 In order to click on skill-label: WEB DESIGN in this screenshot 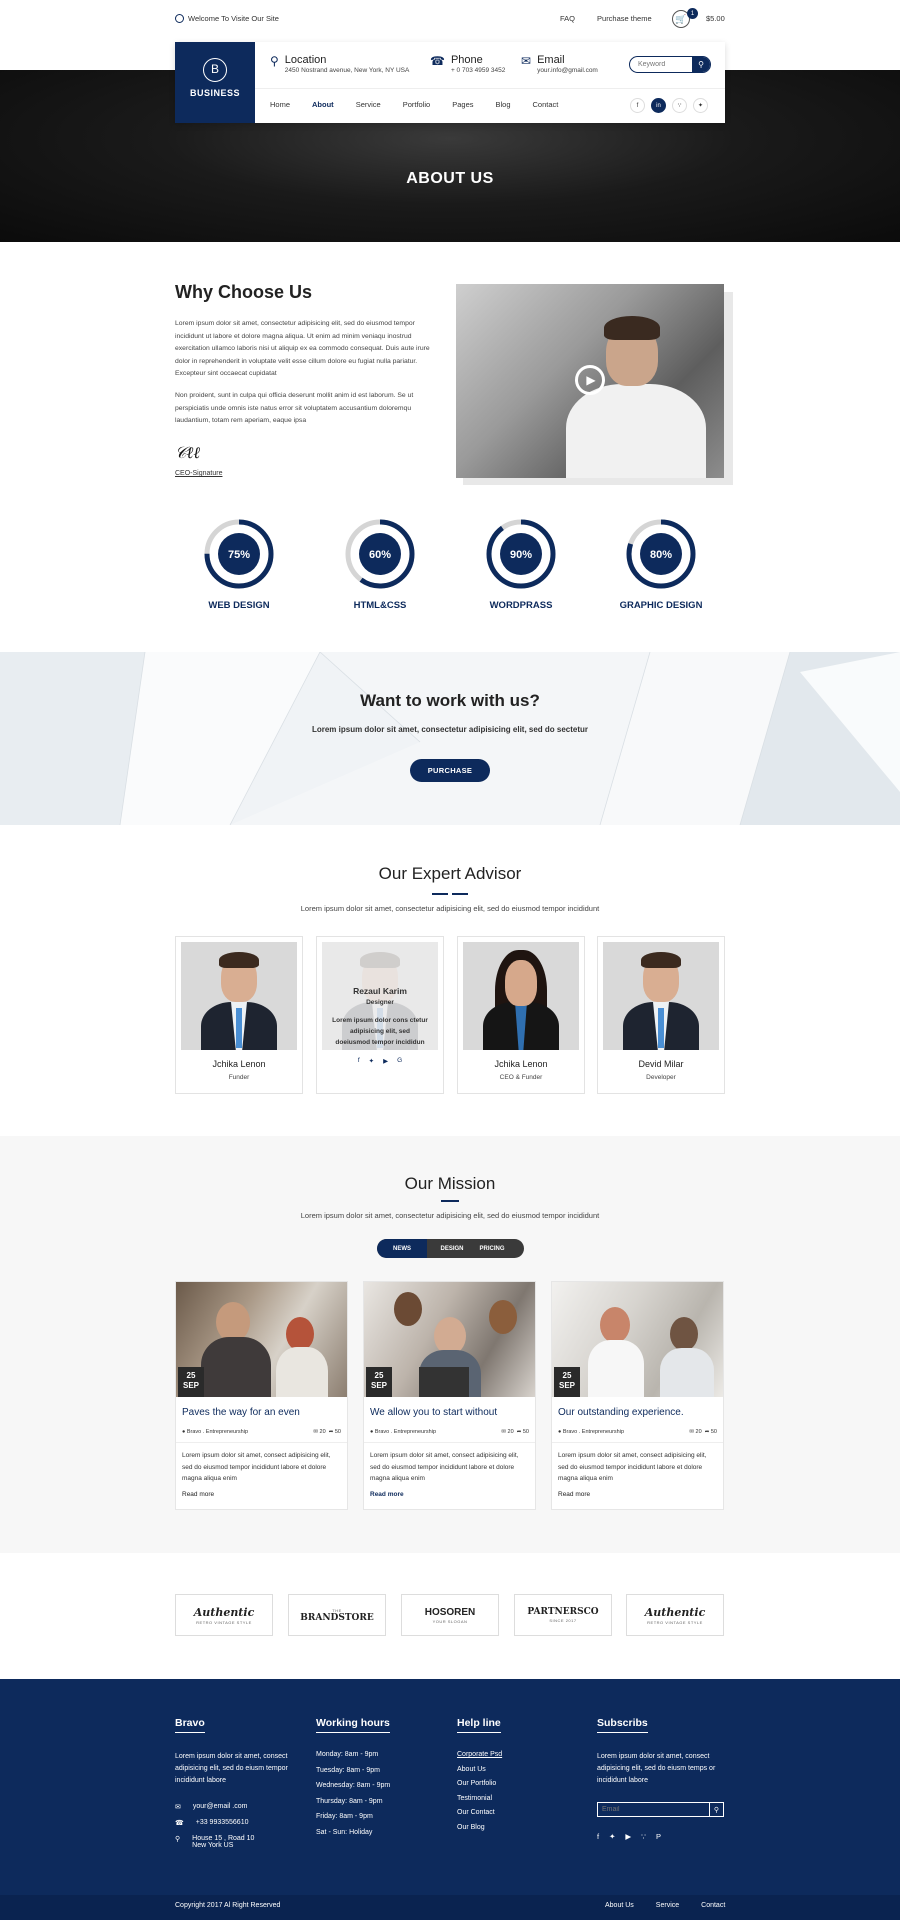, I will do `click(239, 605)`.